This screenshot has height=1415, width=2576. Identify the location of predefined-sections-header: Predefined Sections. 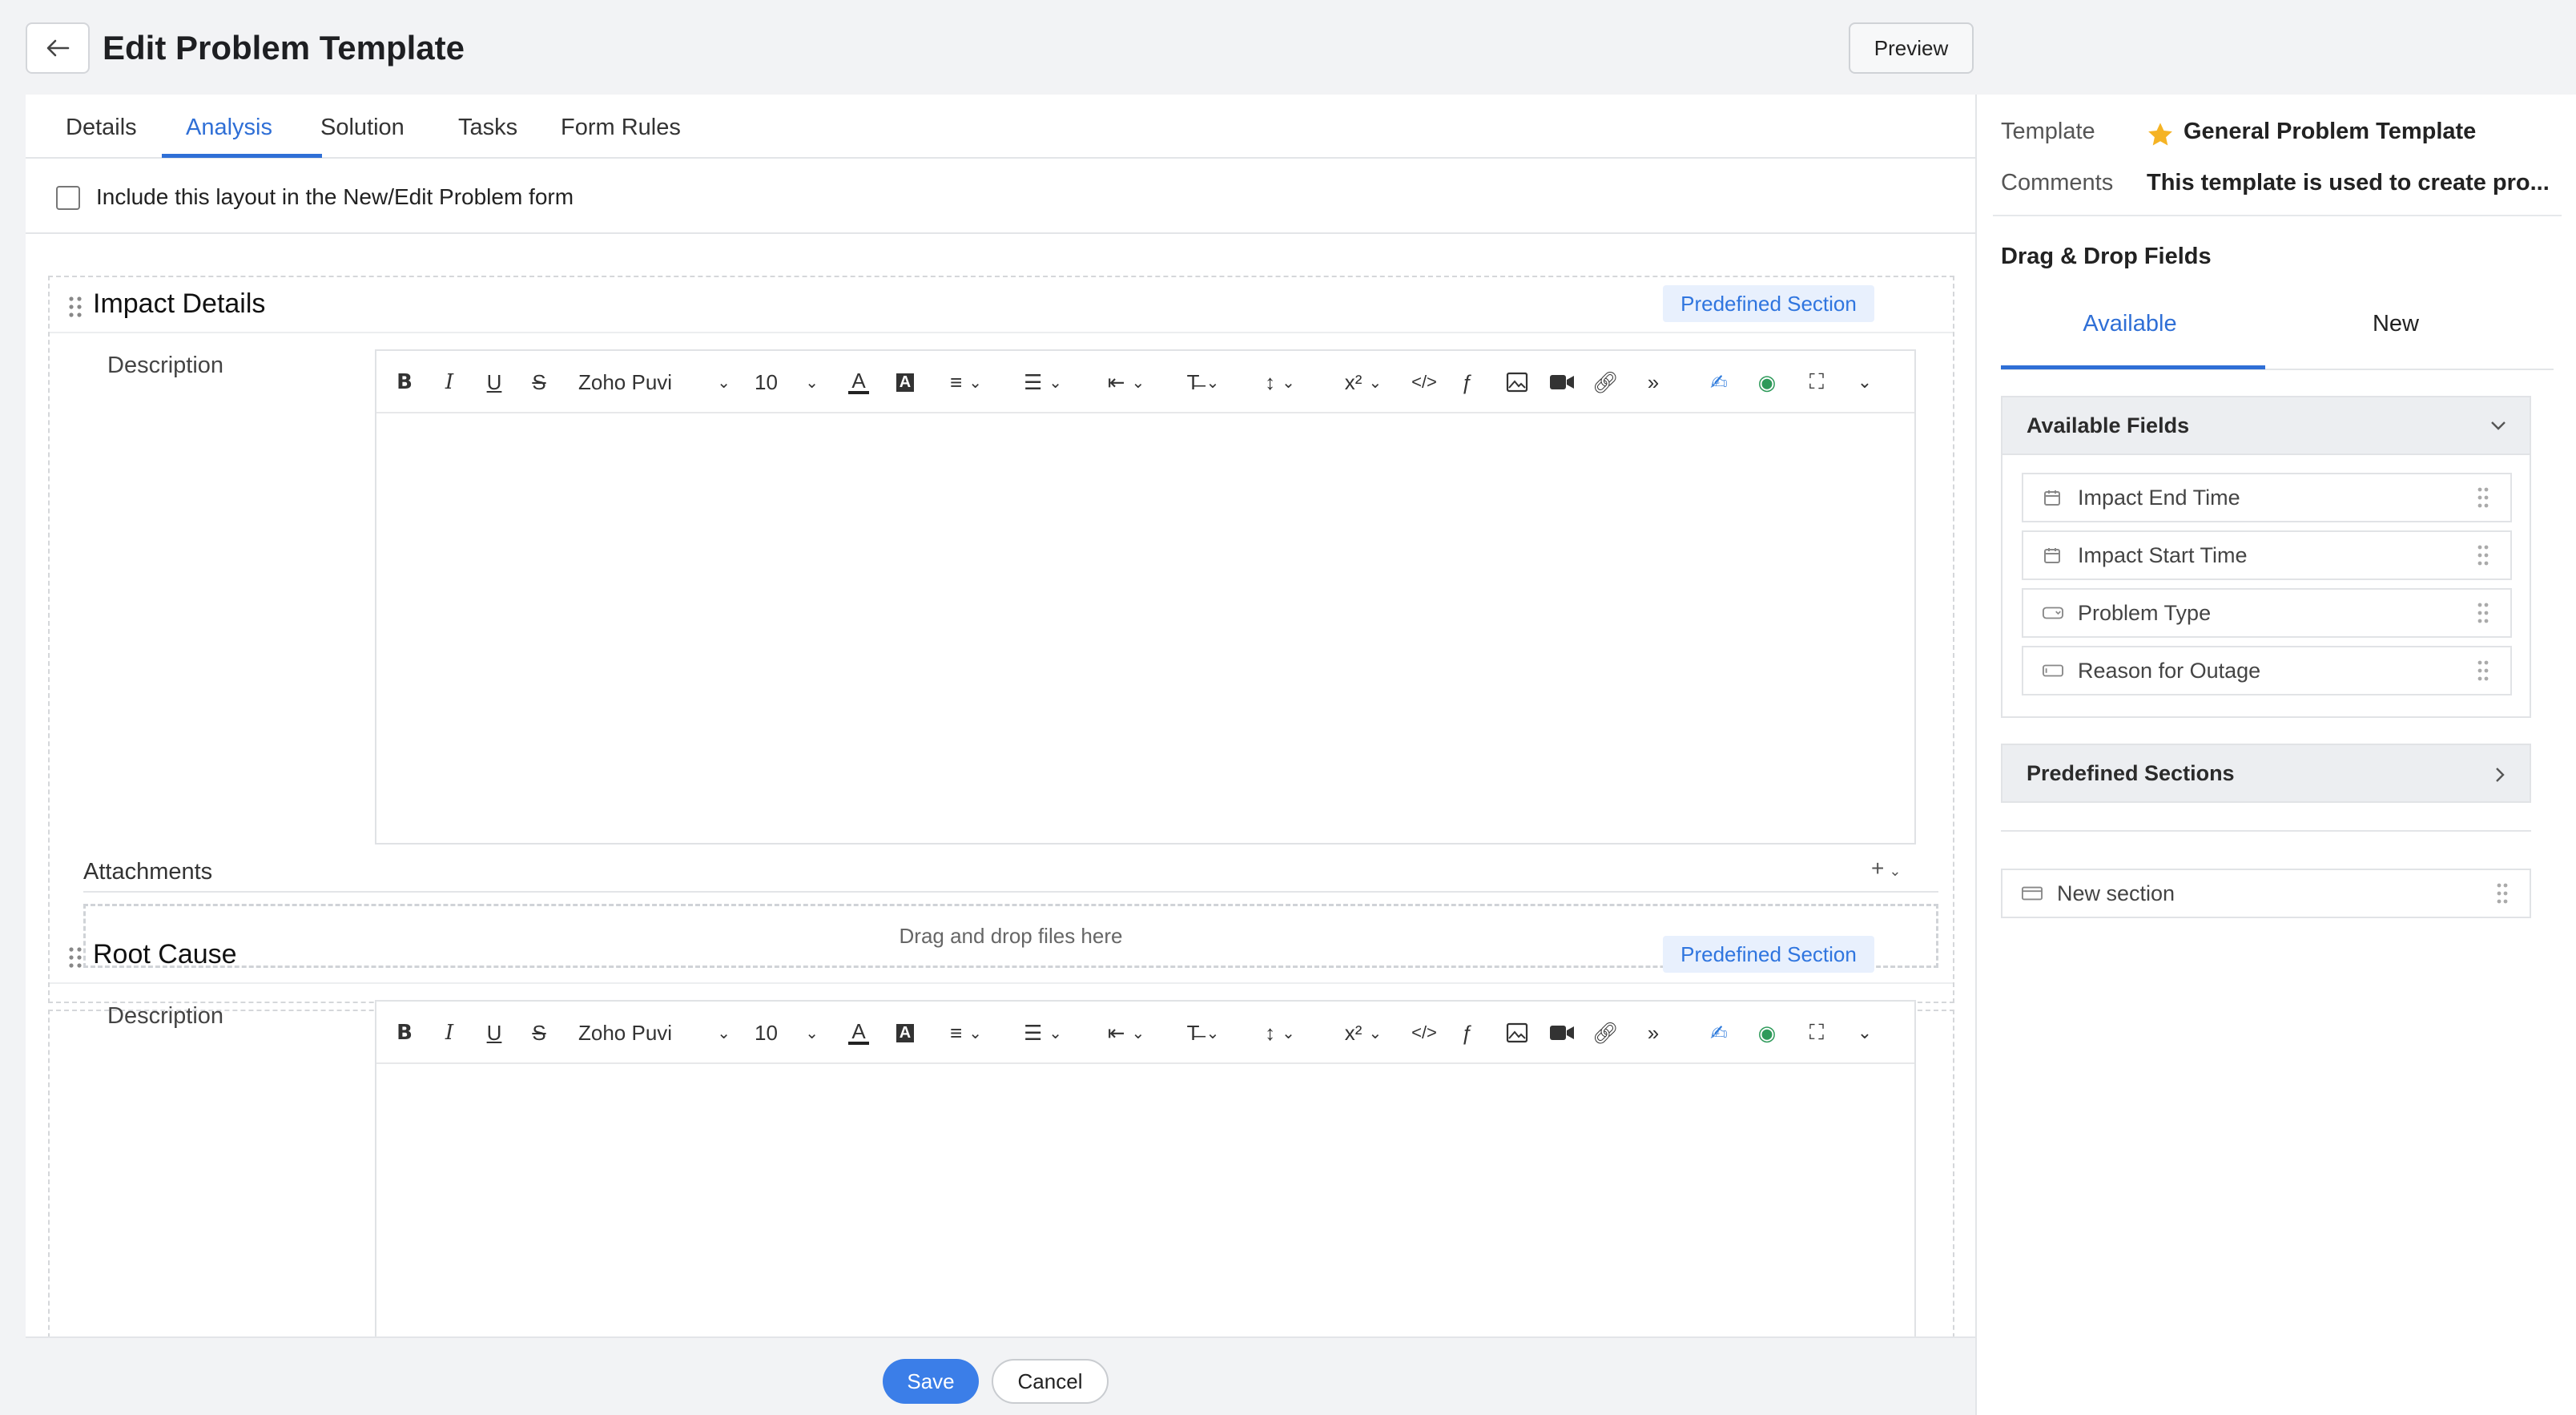
(2266, 773).